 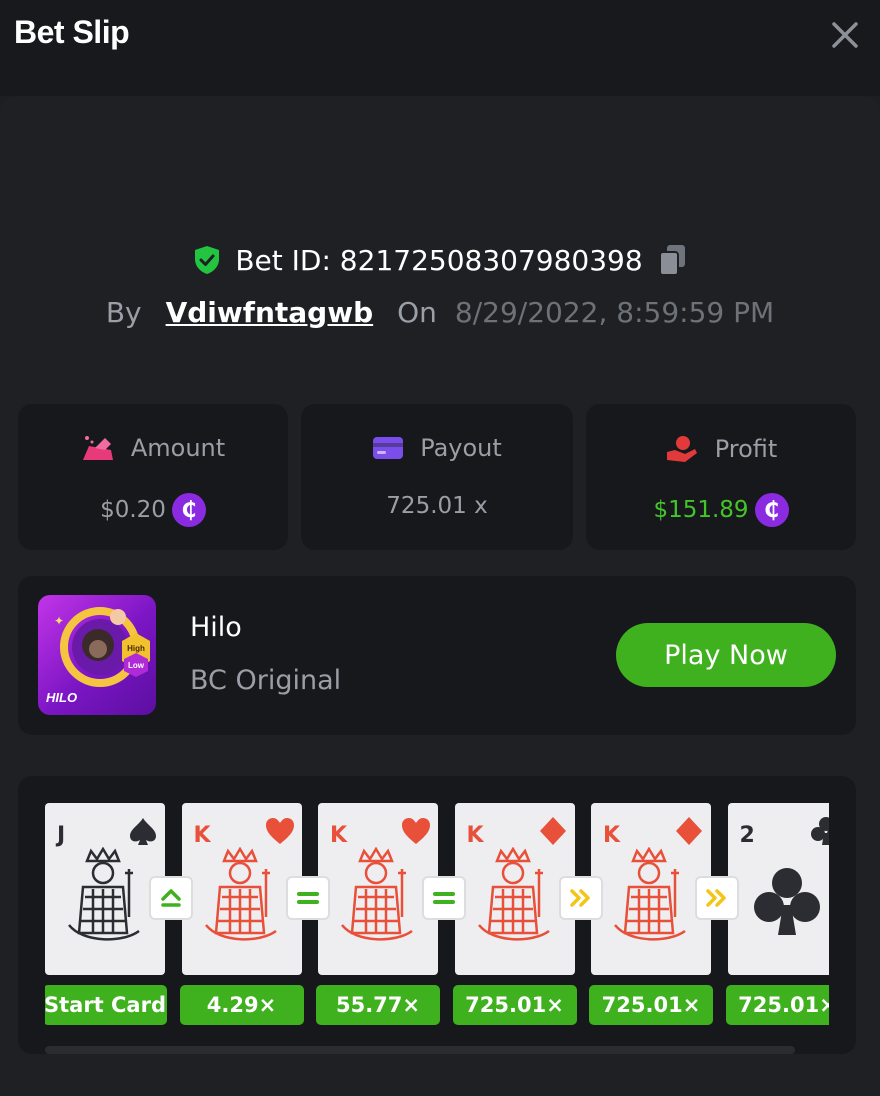 What do you see at coordinates (133, 510) in the screenshot?
I see `amount-value: $0.20` at bounding box center [133, 510].